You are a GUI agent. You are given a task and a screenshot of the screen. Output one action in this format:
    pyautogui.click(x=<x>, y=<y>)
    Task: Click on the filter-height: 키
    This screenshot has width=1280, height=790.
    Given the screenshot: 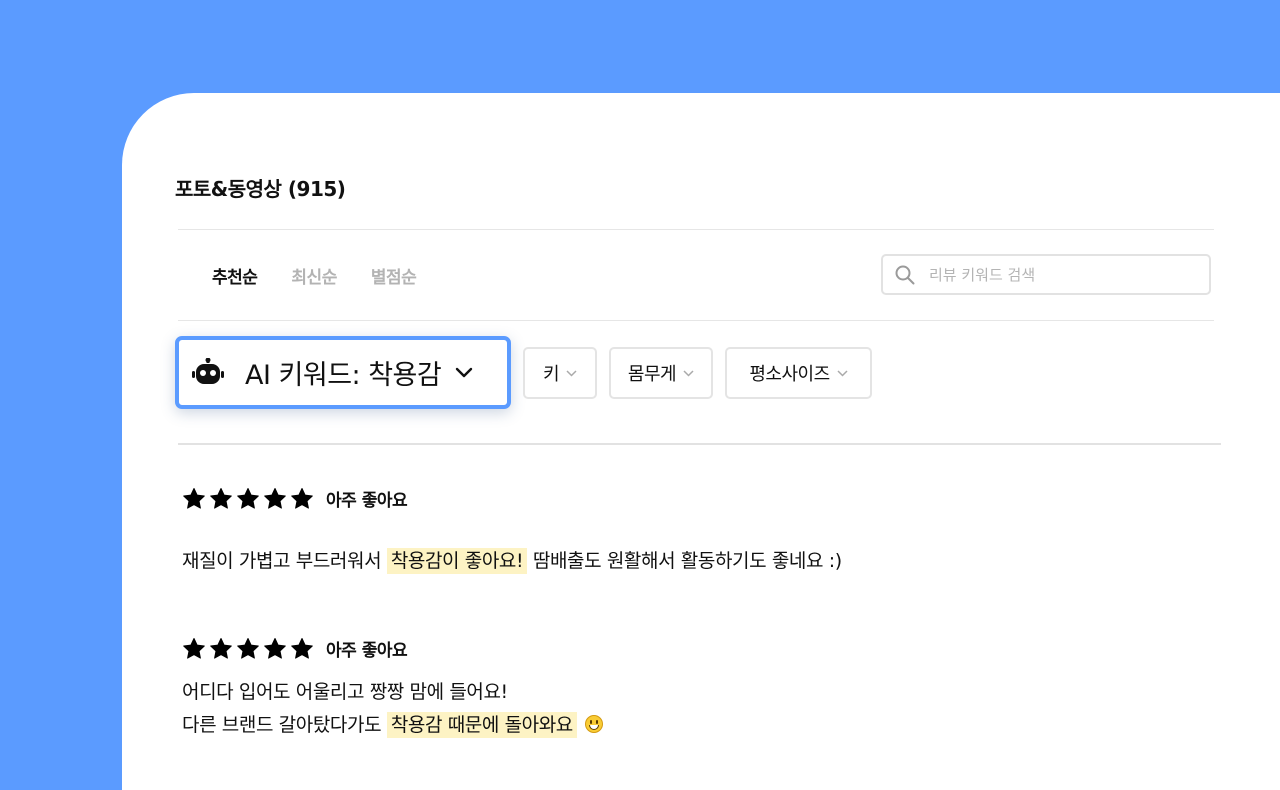 What is the action you would take?
    pyautogui.click(x=560, y=373)
    